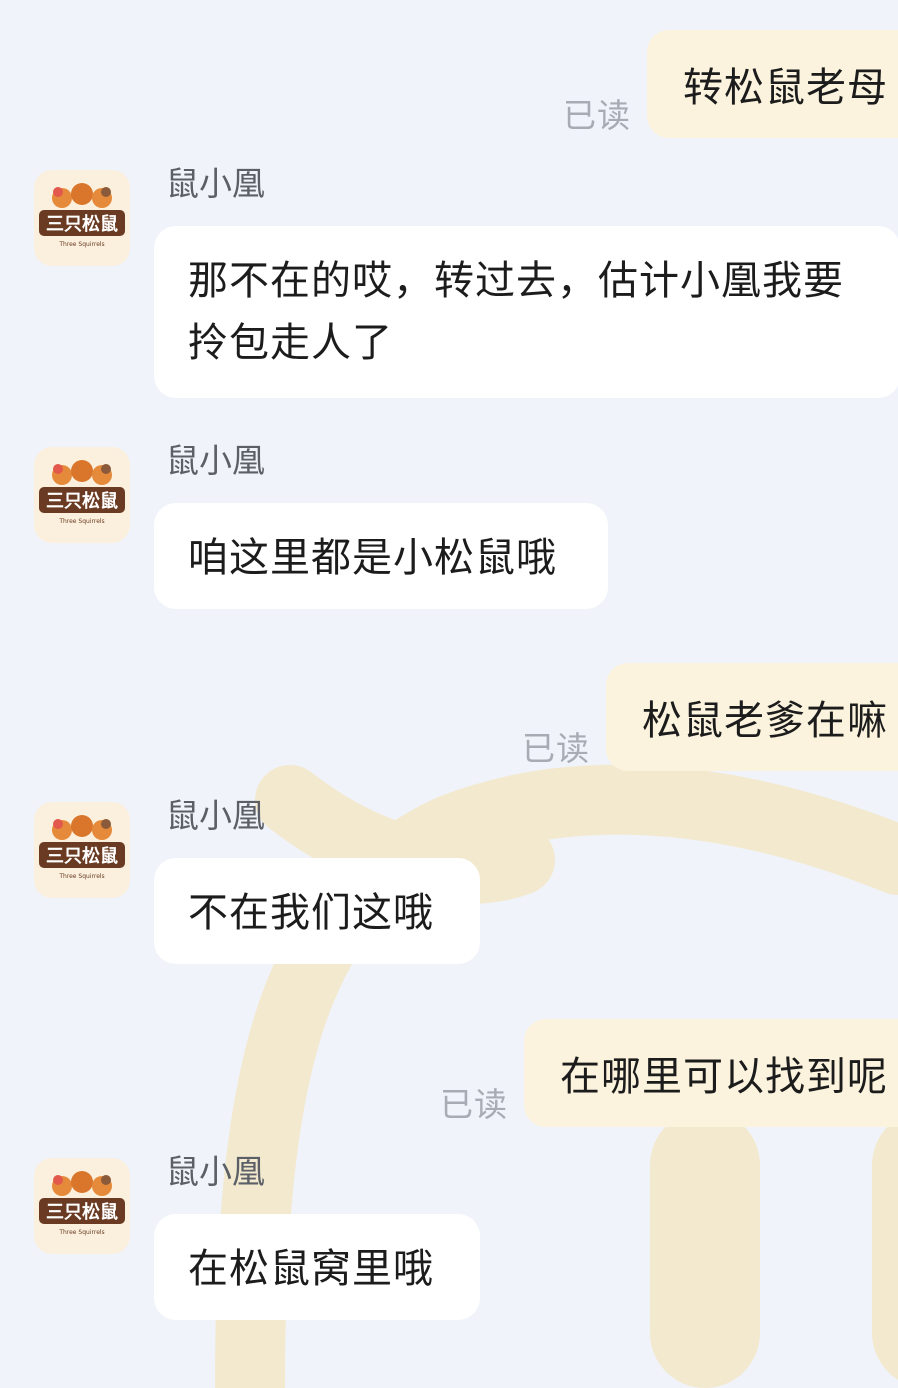  I want to click on incoming-message-bubble: 在松鼠窝里哦, so click(317, 1267).